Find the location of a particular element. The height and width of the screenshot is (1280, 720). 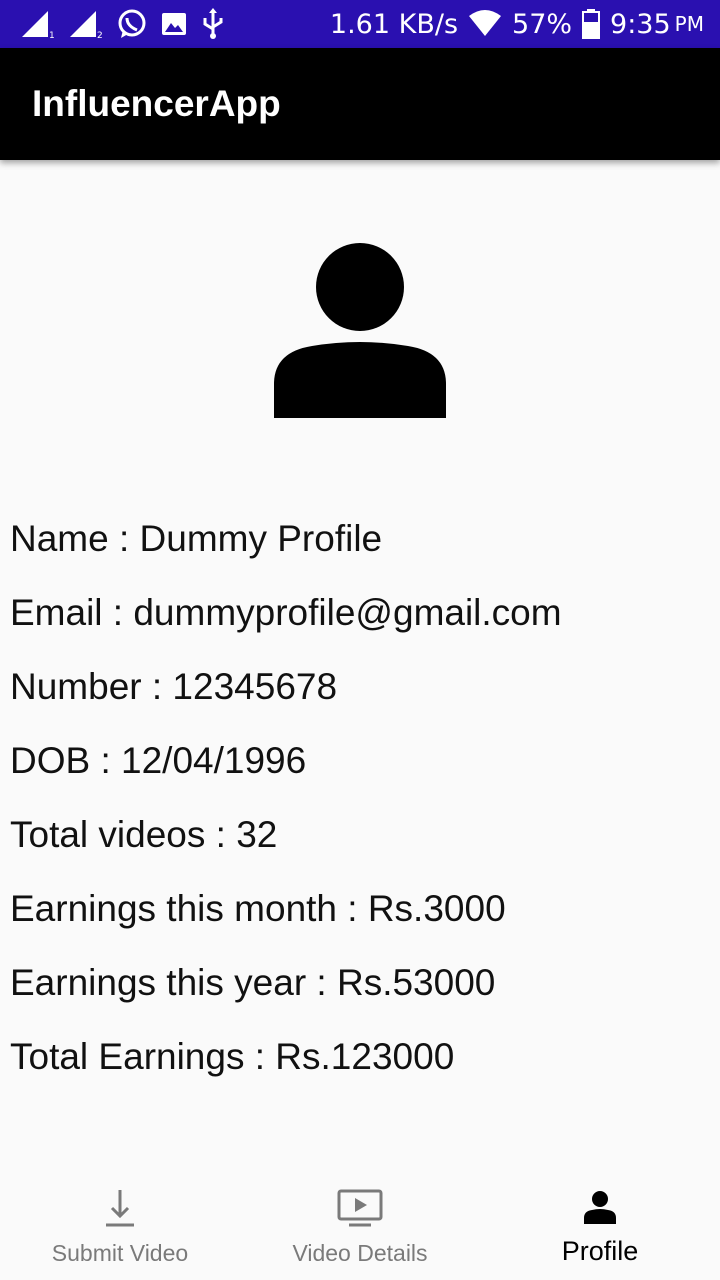

profile-earnings-year: Earnings this year : Rs.53000 is located at coordinates (253, 982).